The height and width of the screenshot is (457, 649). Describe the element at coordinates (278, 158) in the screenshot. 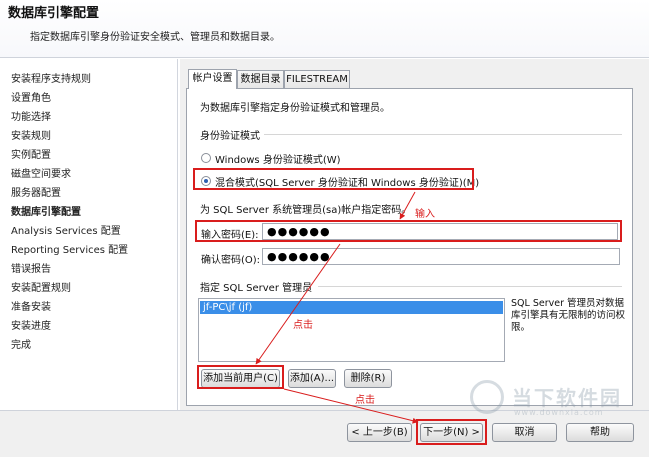

I see `windows-auth-label: Windows 身份验证模式(W)` at that location.